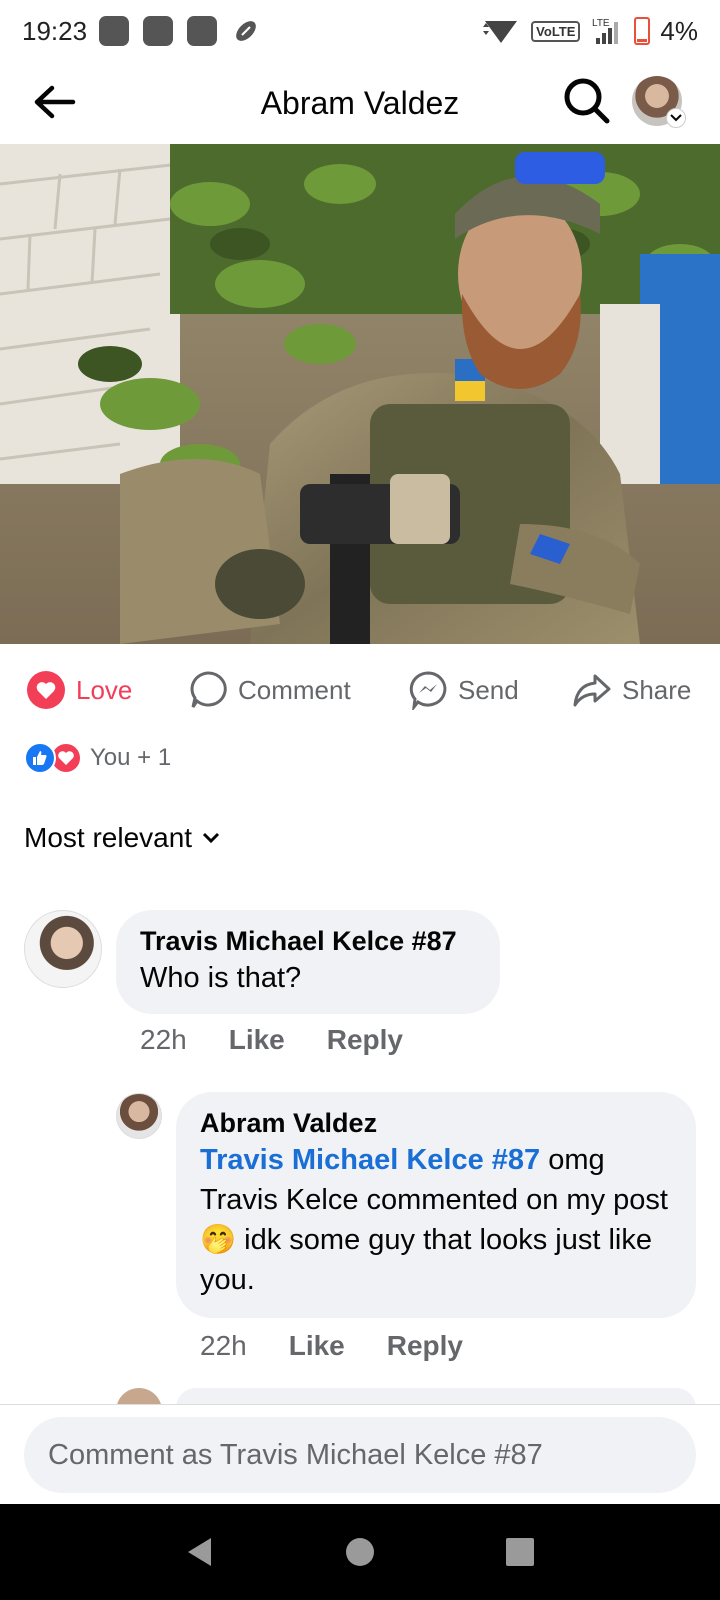 The width and height of the screenshot is (720, 1600). What do you see at coordinates (317, 1346) in the screenshot?
I see `reply-like-button: Like` at bounding box center [317, 1346].